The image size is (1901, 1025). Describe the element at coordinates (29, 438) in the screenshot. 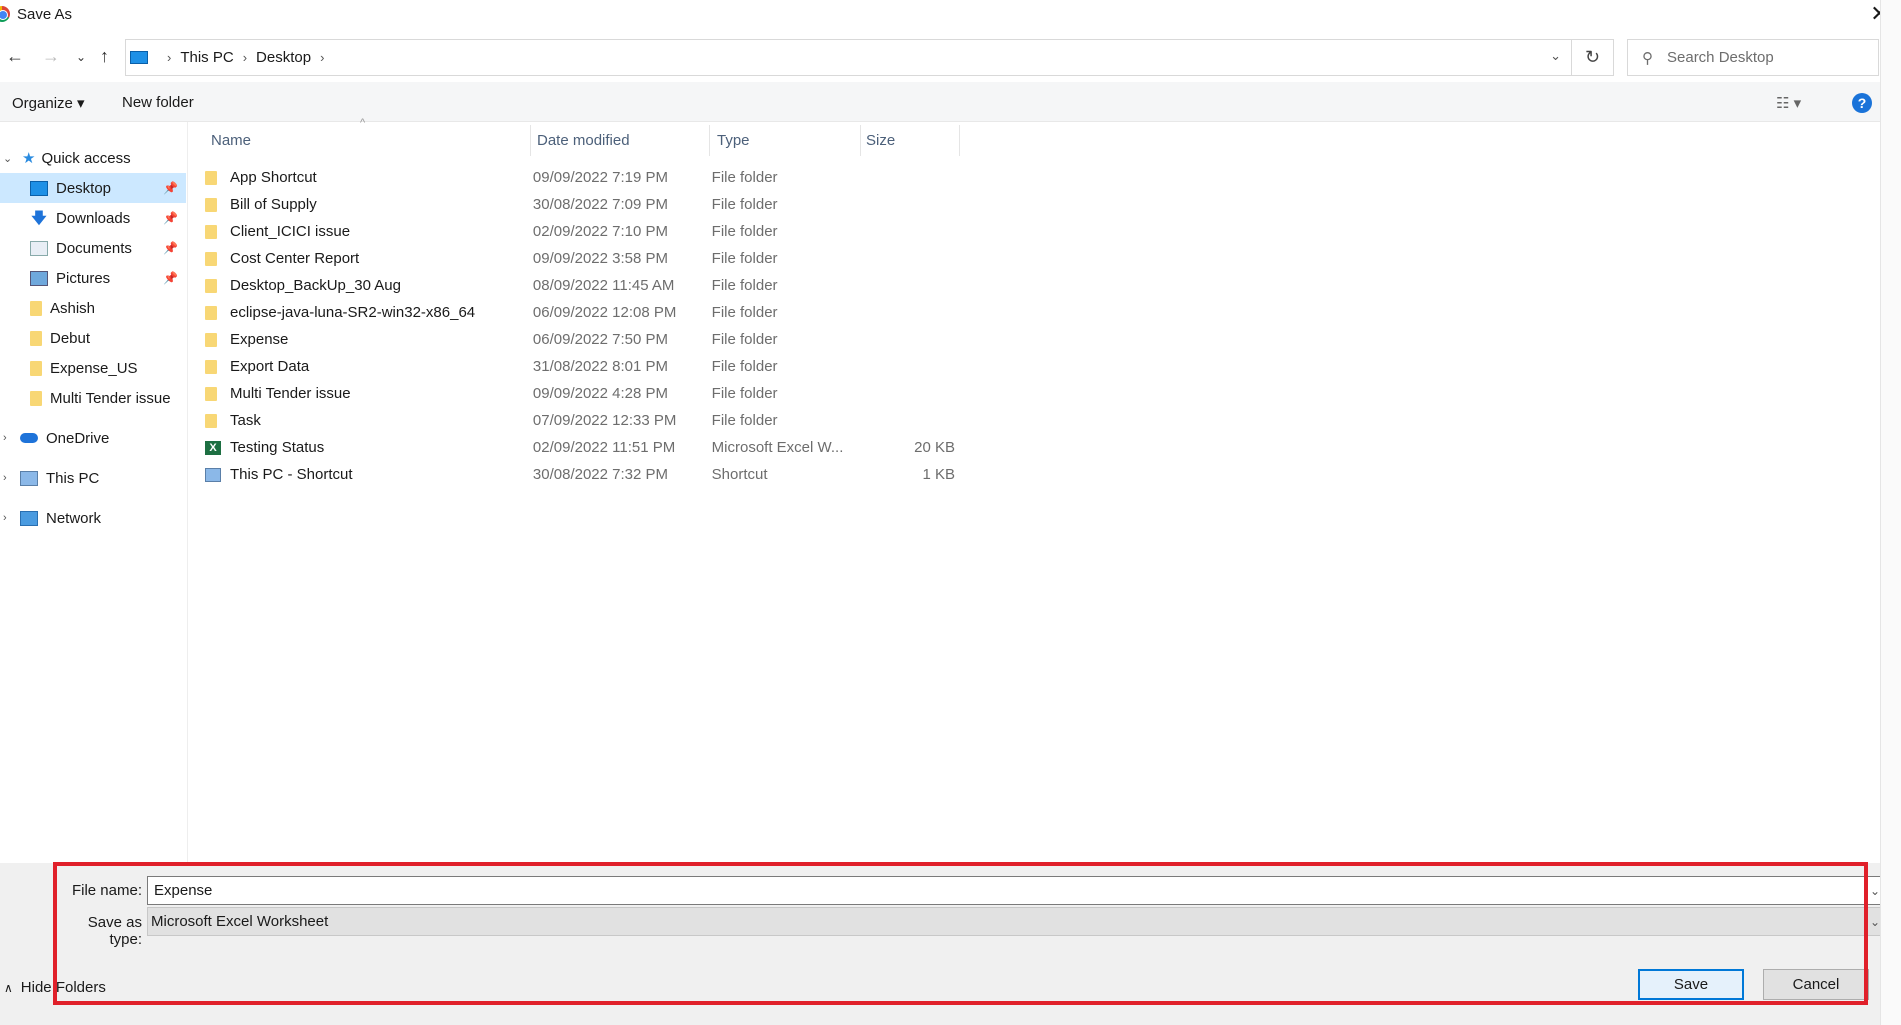

I see `cloud-icon` at that location.